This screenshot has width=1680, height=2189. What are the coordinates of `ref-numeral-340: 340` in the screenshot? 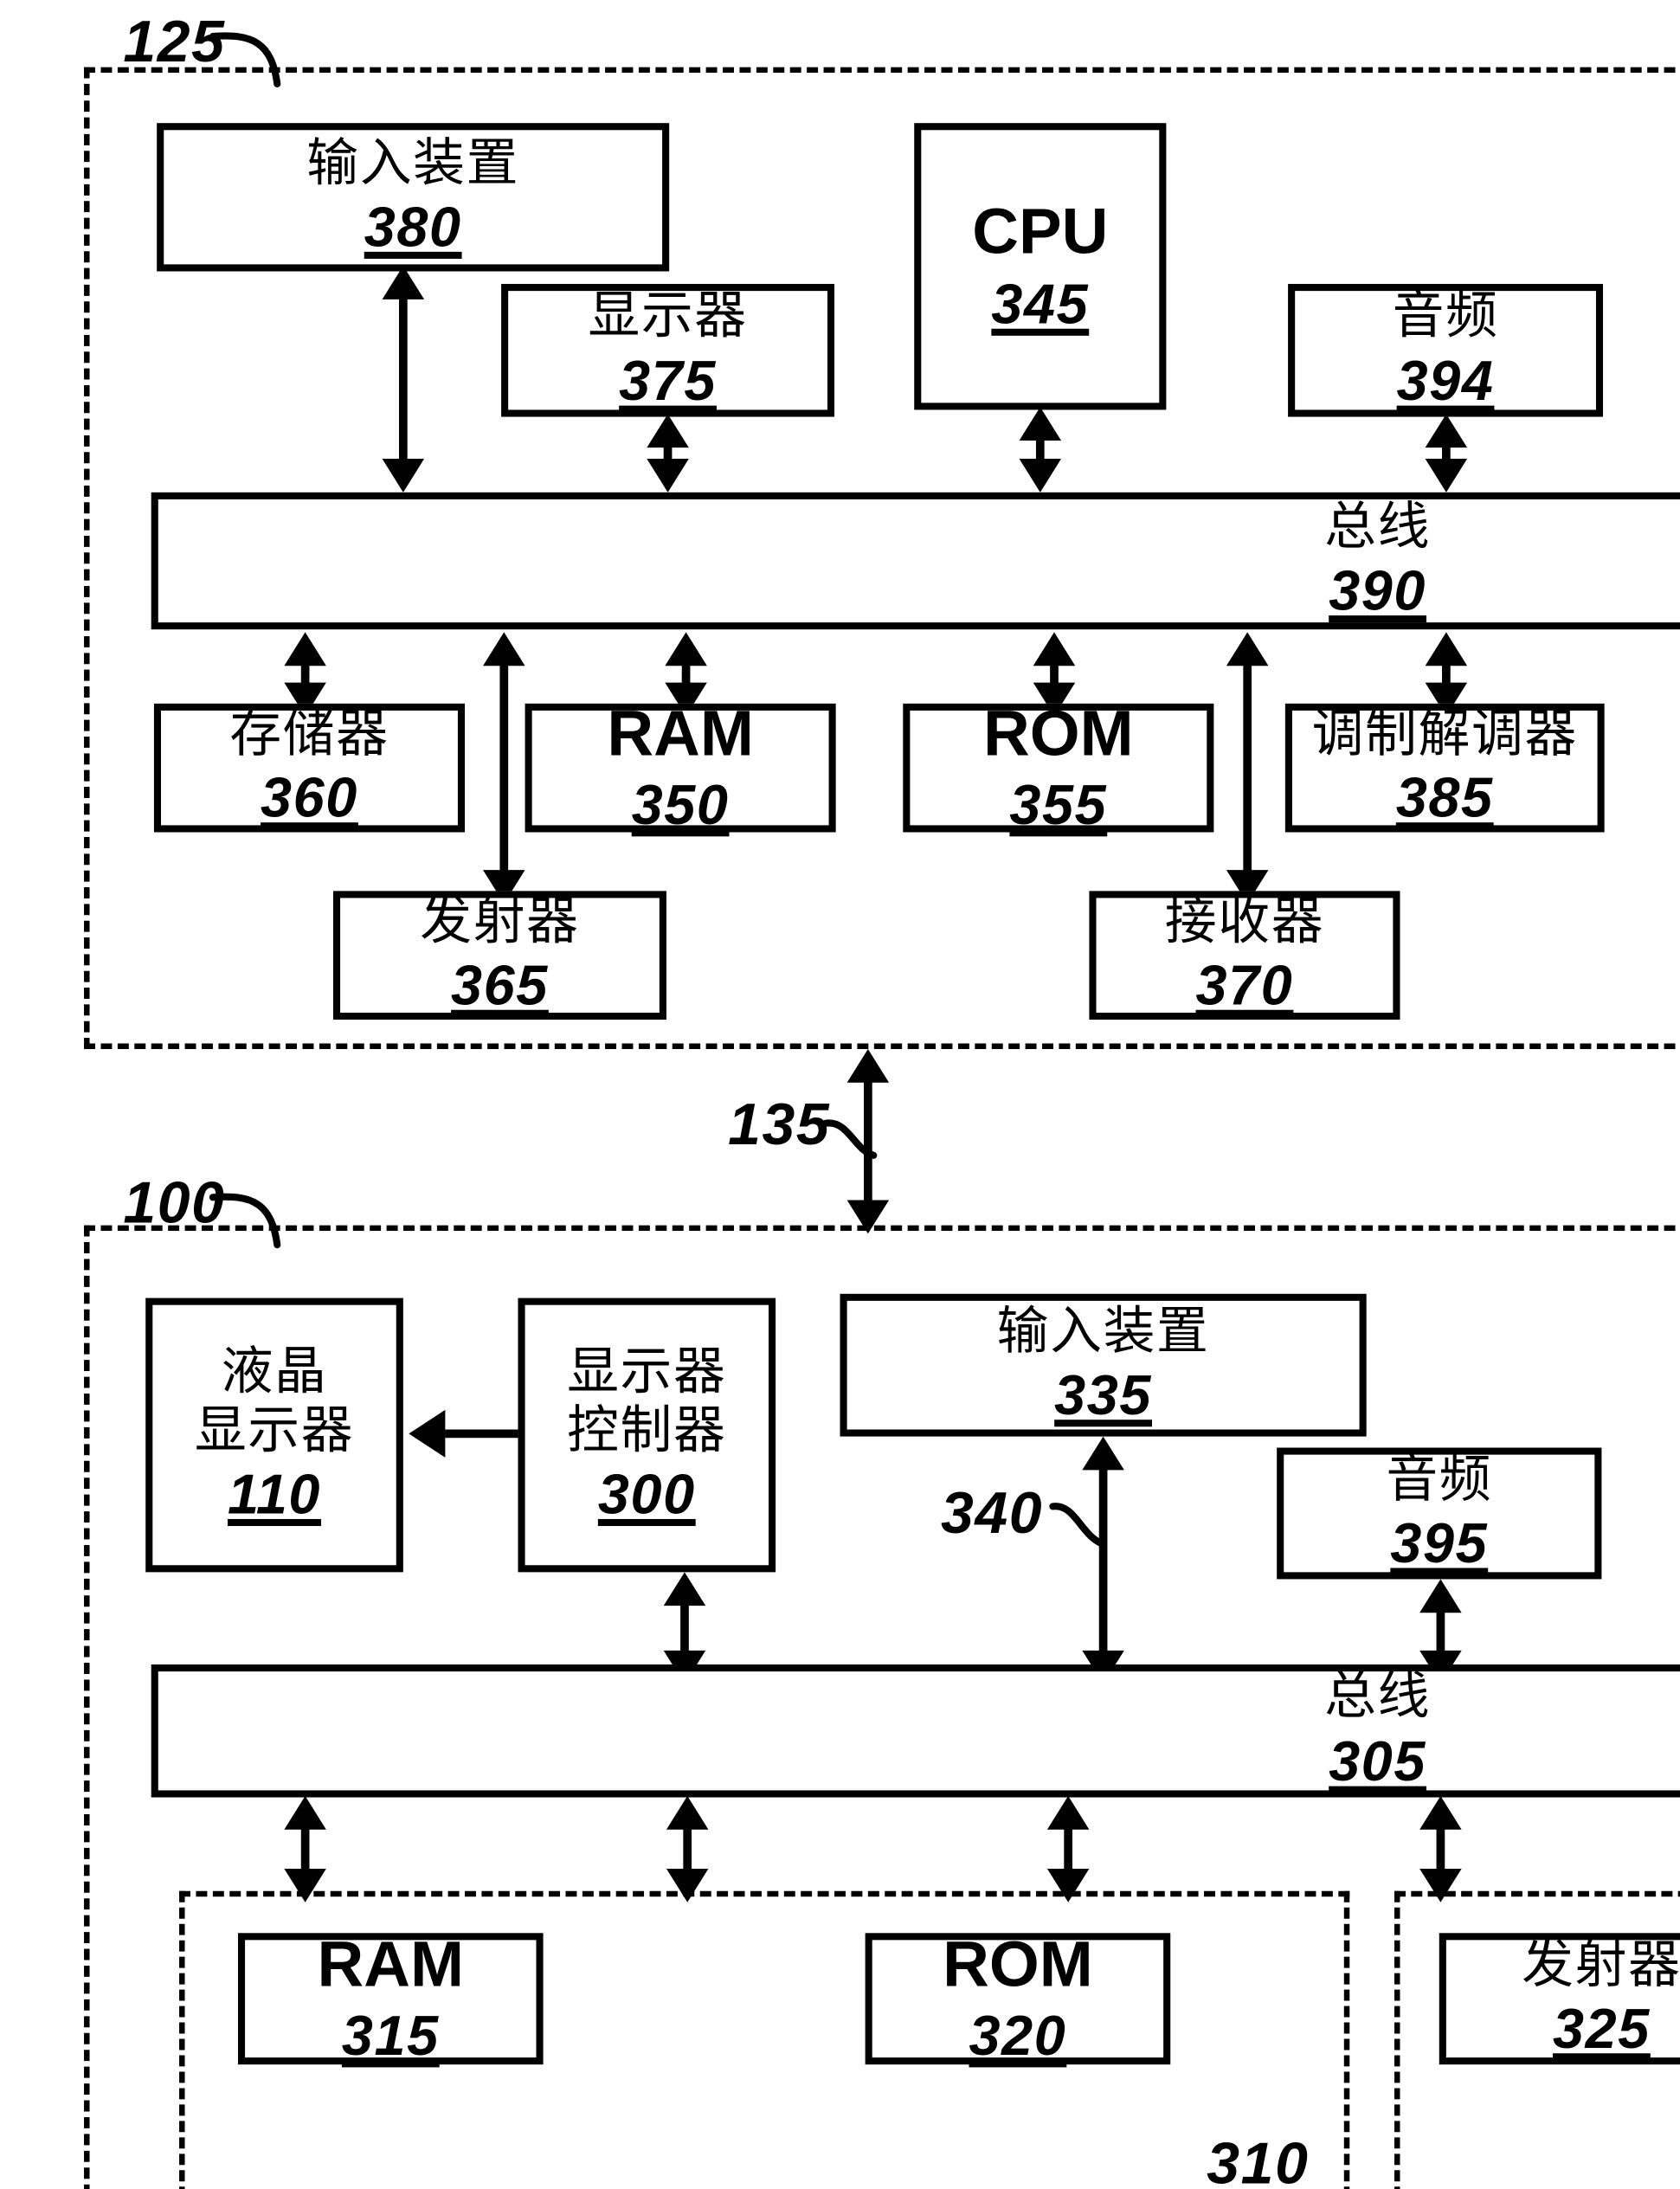 It's located at (992, 1512).